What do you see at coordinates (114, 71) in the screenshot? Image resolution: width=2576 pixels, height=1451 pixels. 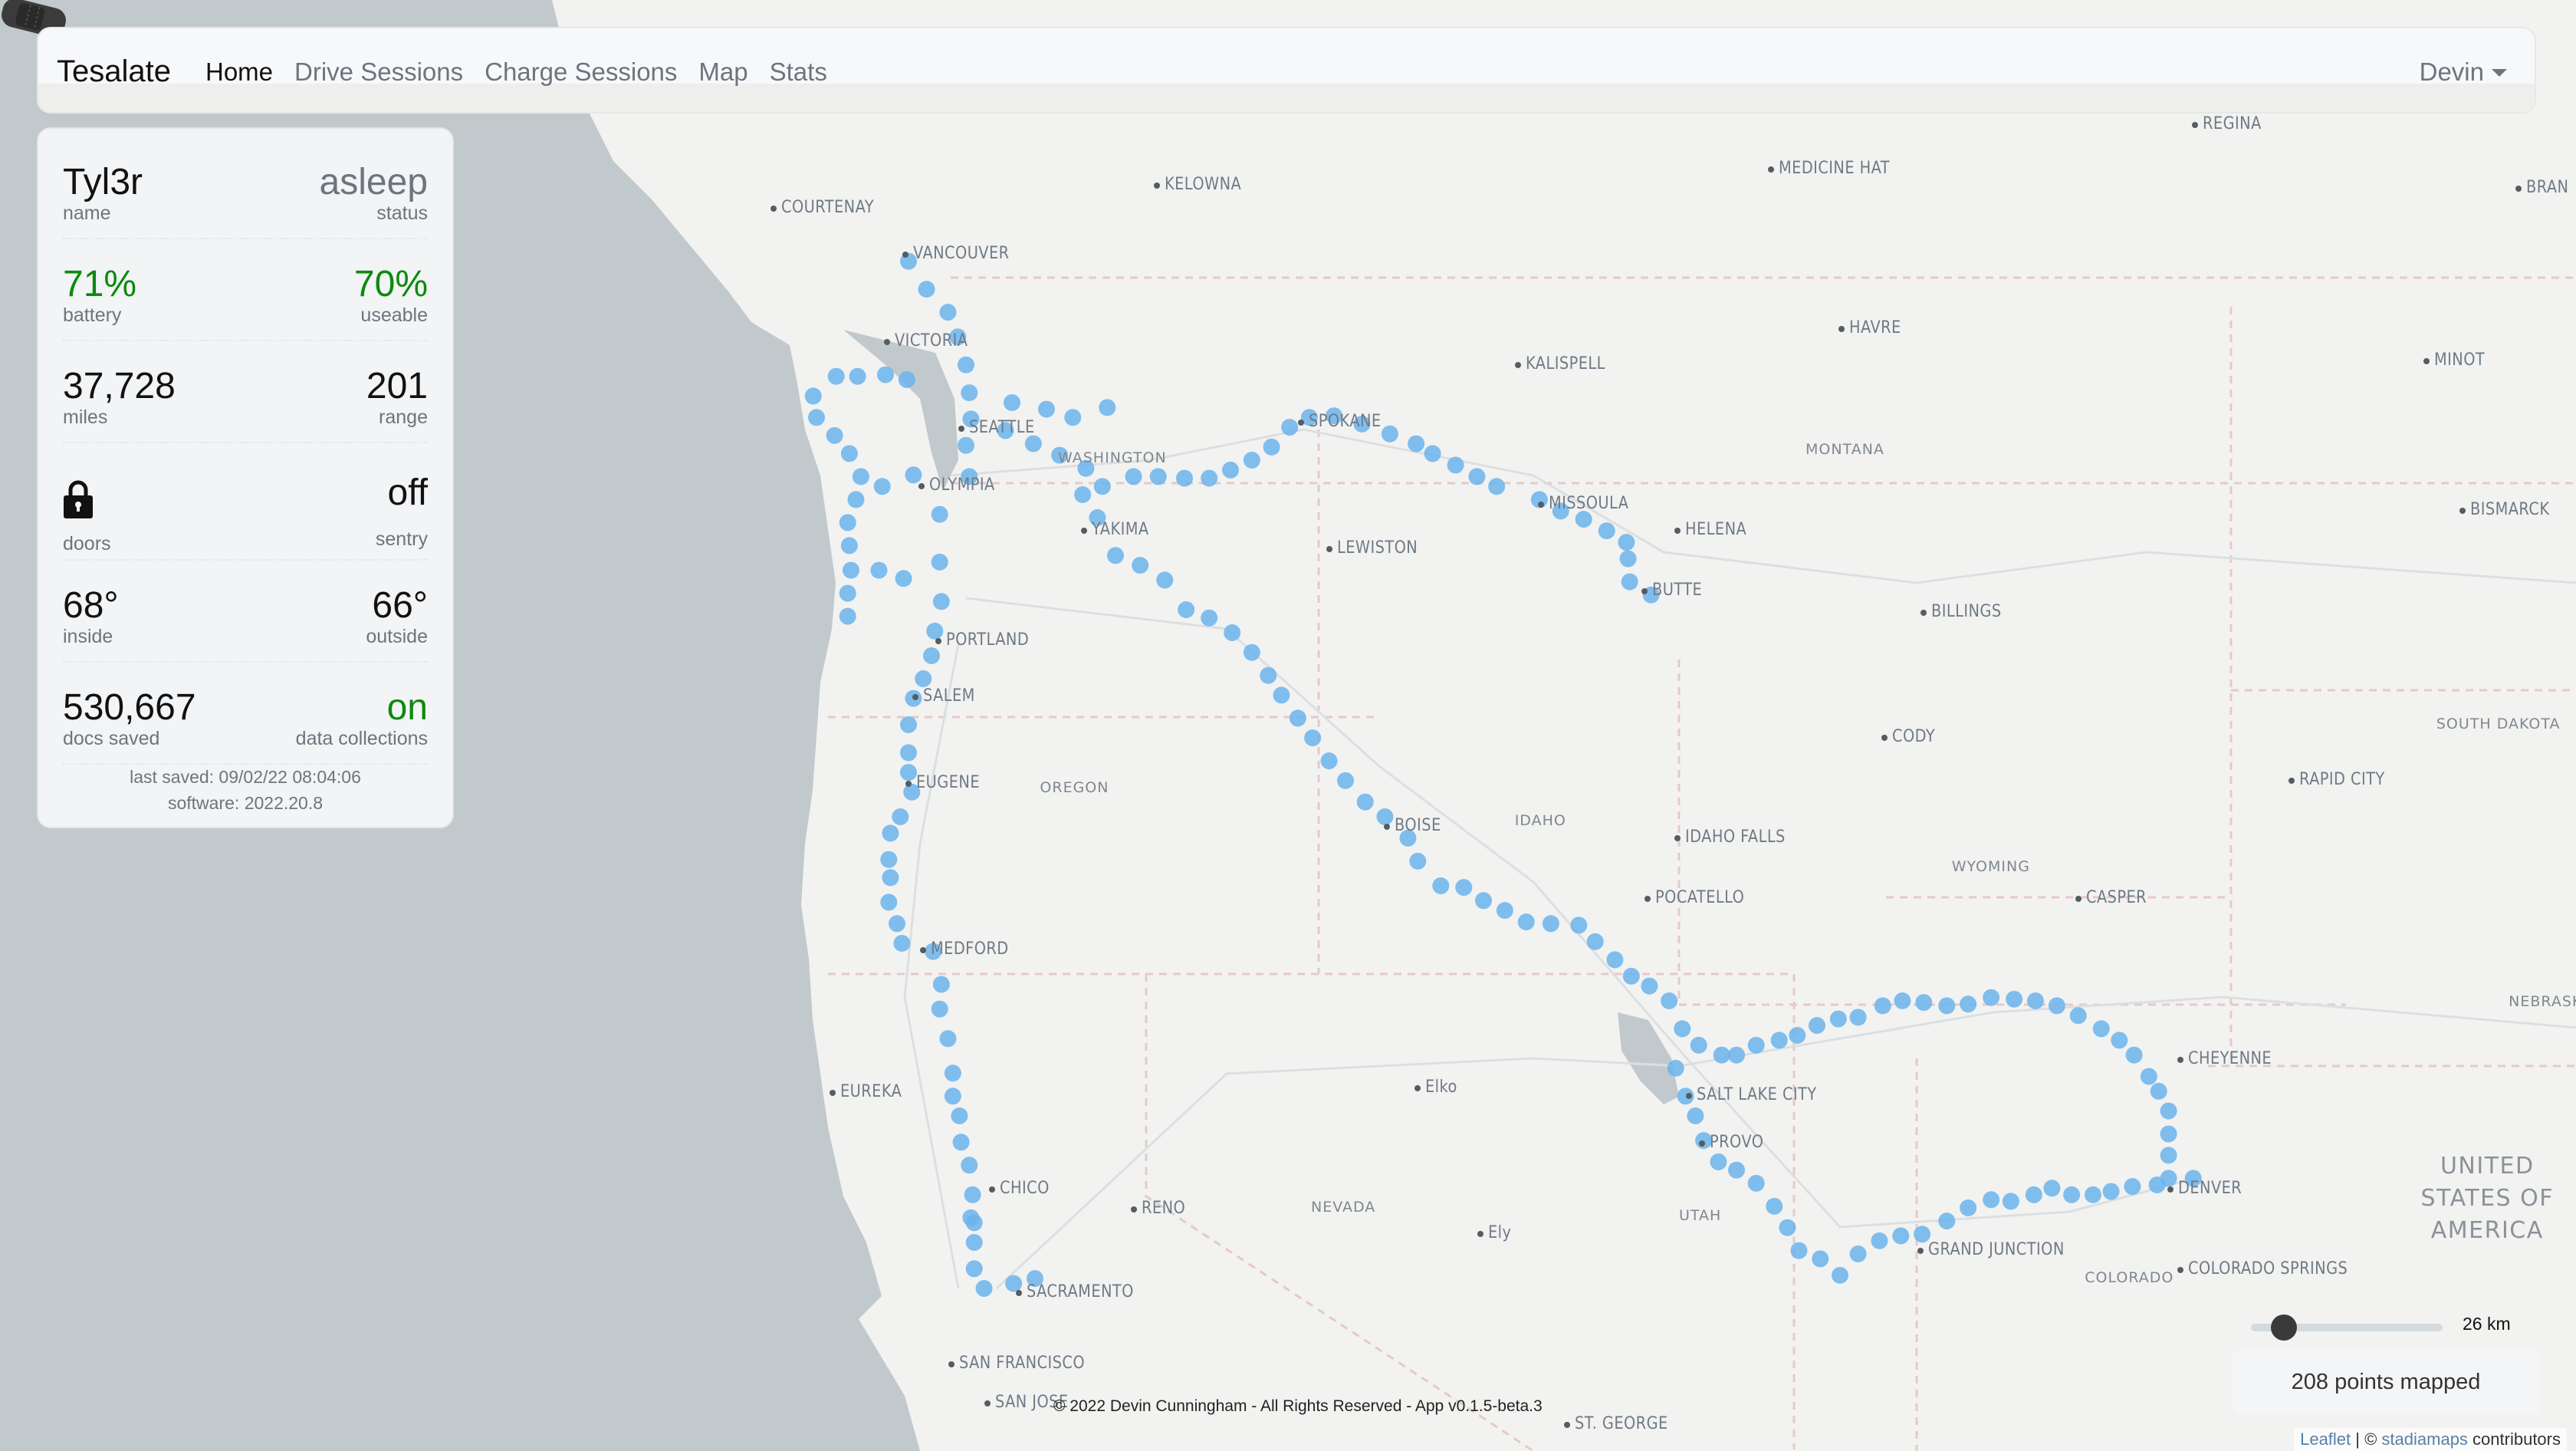 I see `brand-logo: Tesalate` at bounding box center [114, 71].